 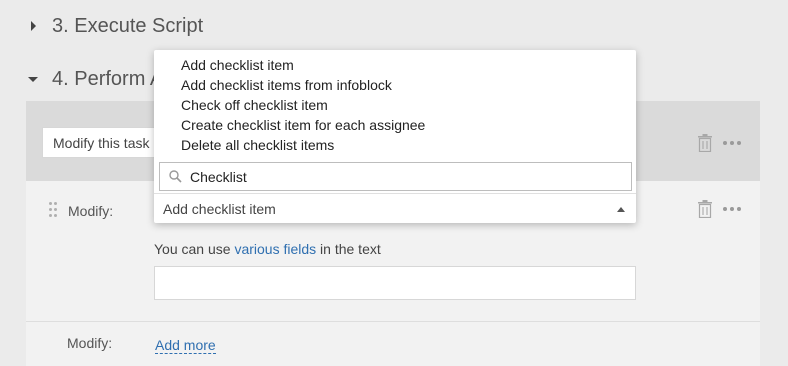 I want to click on caret-up-icon, so click(x=621, y=209).